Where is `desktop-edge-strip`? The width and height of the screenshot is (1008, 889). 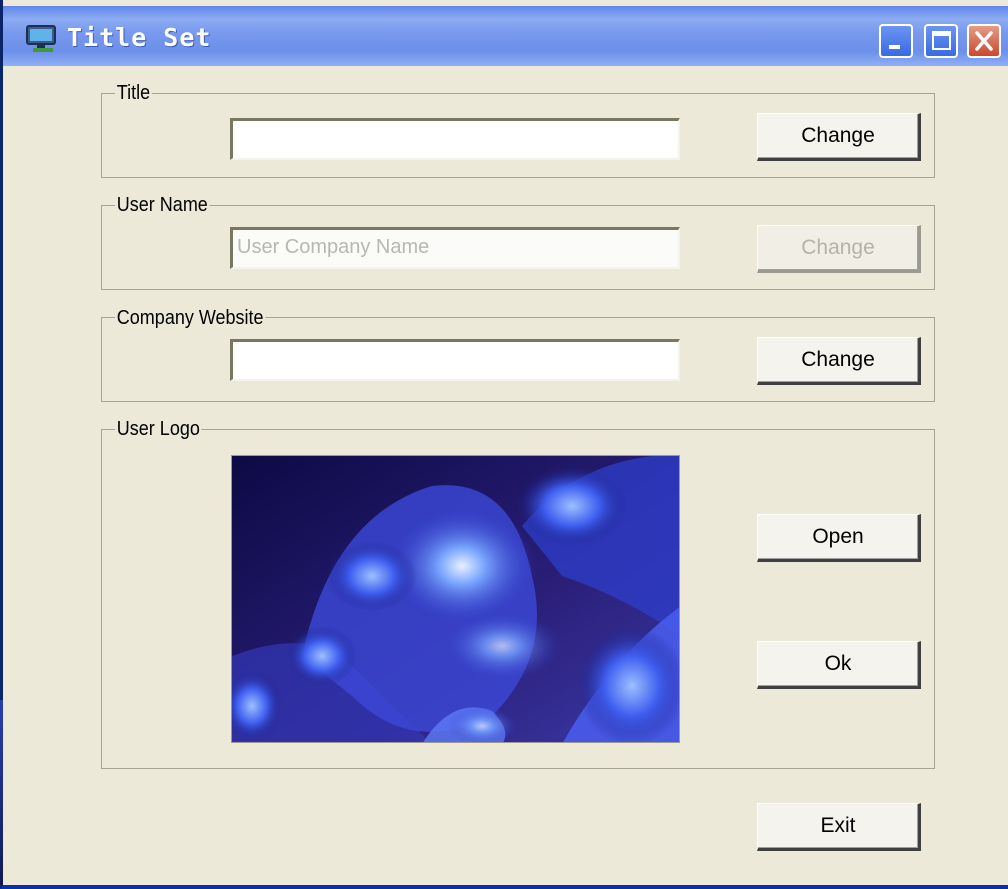 desktop-edge-strip is located at coordinates (1, 792).